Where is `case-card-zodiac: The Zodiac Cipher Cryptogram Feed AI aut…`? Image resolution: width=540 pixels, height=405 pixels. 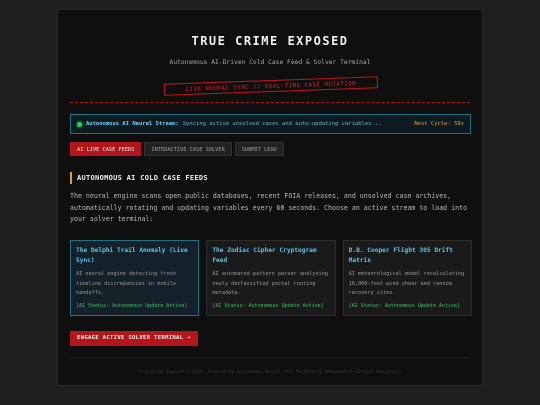
case-card-zodiac: The Zodiac Cipher Cryptogram Feed AI aut… is located at coordinates (271, 278).